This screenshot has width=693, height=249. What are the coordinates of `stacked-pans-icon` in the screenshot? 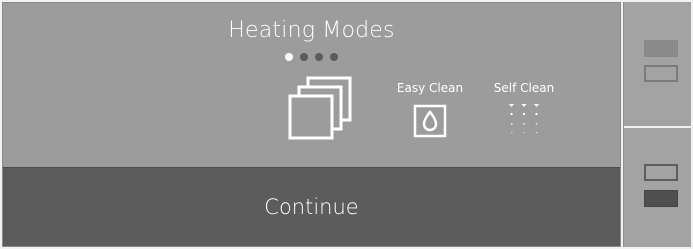 It's located at (320, 108).